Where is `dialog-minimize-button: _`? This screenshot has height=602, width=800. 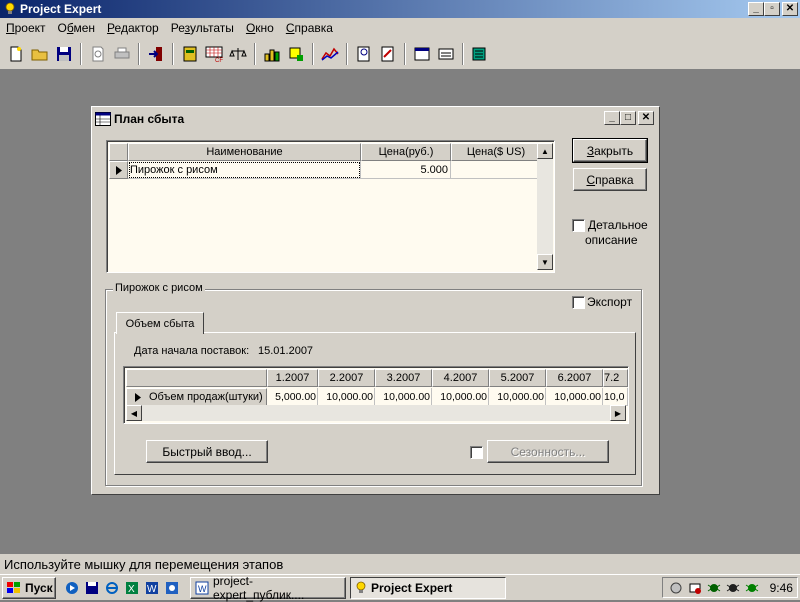
dialog-minimize-button: _ is located at coordinates (612, 118).